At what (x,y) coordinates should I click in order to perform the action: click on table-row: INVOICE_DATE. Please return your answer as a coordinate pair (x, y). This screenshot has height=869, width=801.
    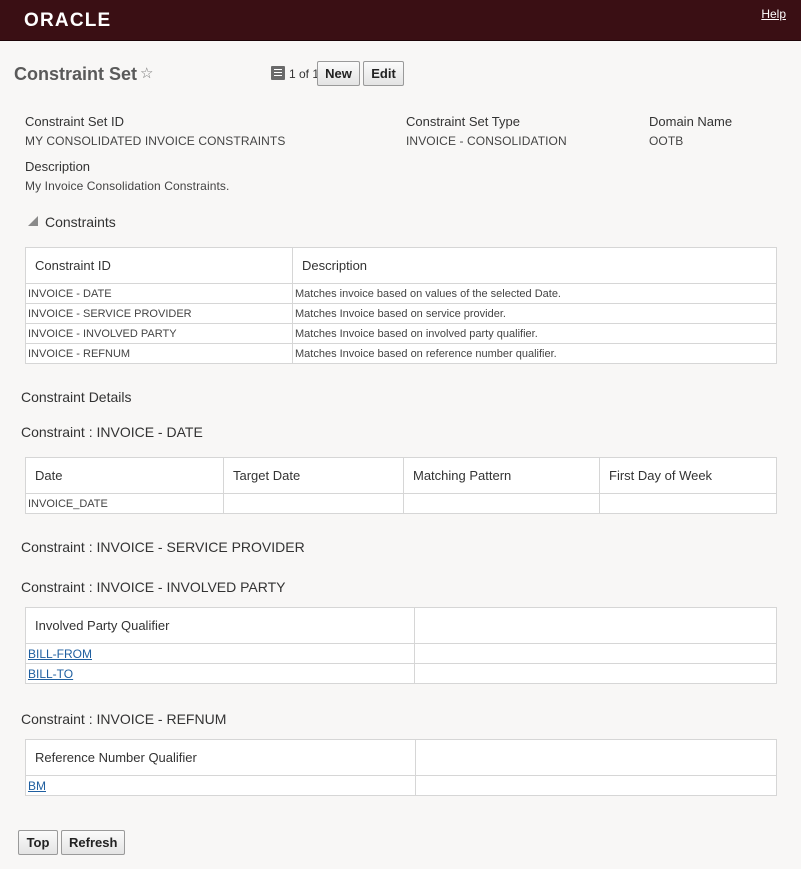
    Looking at the image, I should click on (401, 503).